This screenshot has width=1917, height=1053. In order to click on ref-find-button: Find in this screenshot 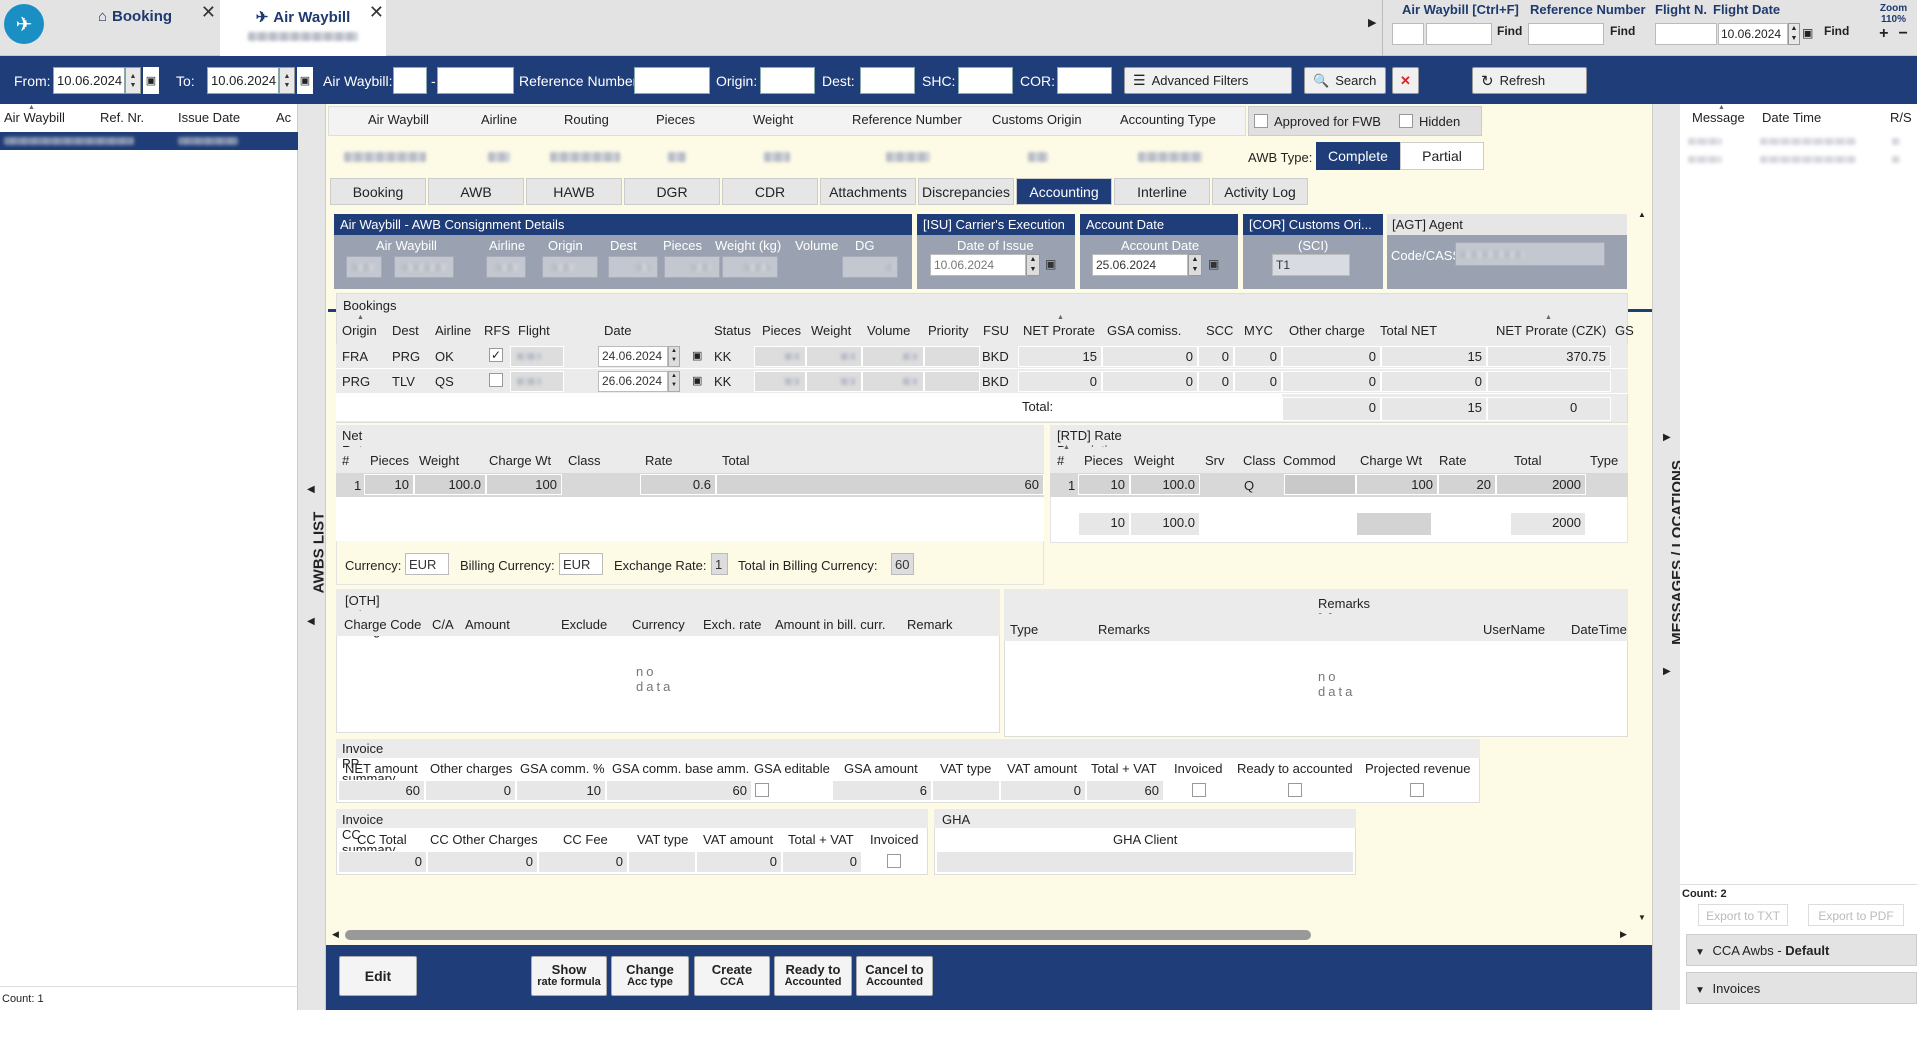, I will do `click(1622, 31)`.